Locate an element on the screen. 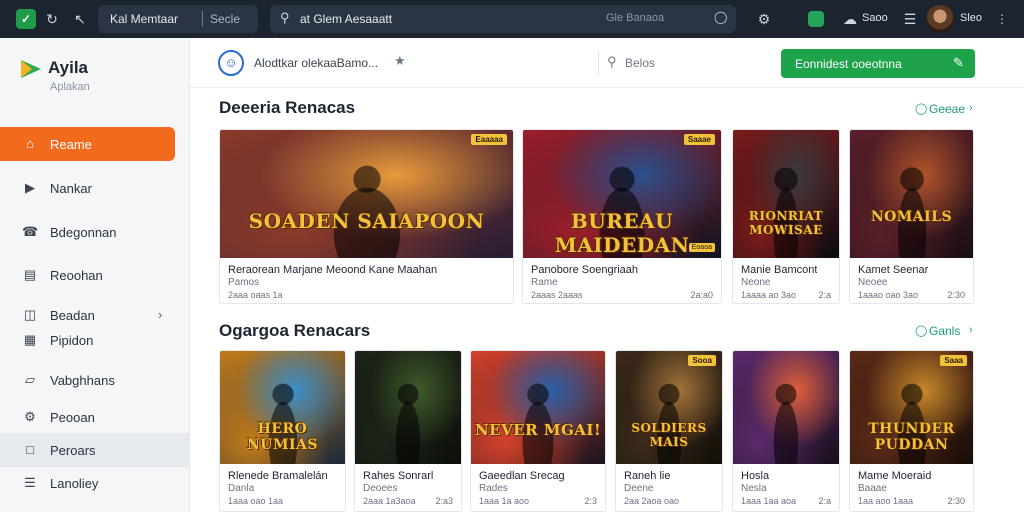  voice-icon: ◯ is located at coordinates (722, 18).